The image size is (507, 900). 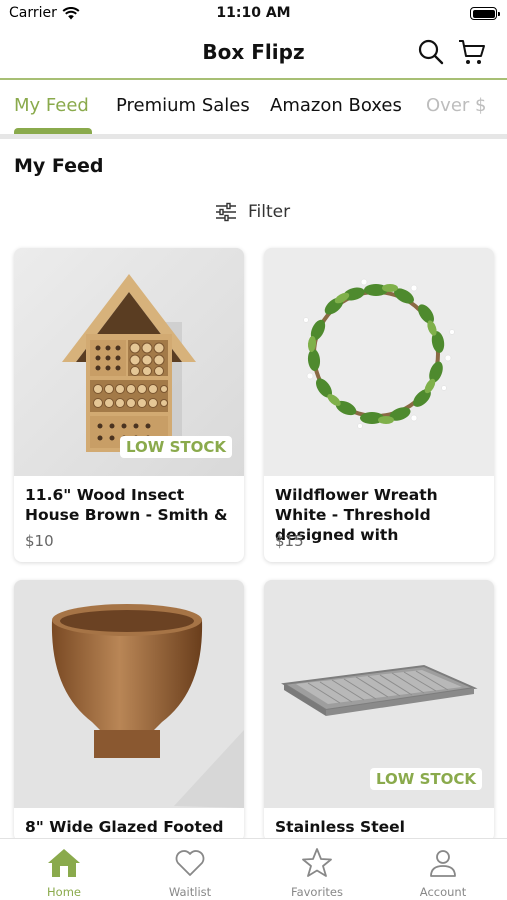 I want to click on tab-amazon-boxes: Amazon Boxes, so click(x=336, y=105).